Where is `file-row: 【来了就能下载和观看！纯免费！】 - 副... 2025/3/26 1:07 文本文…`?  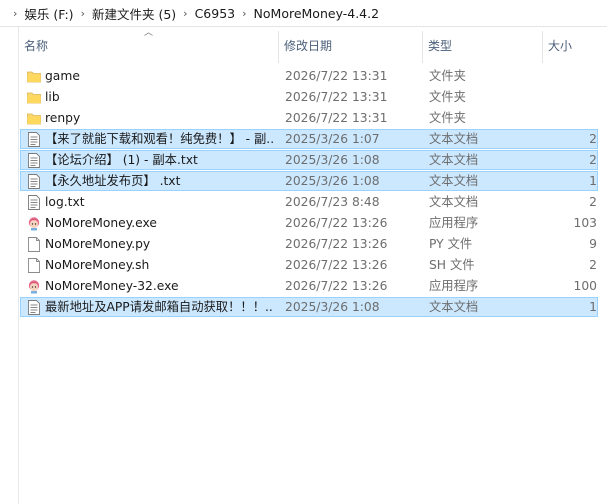 file-row: 【来了就能下载和观看！纯免费！】 - 副... 2025/3/26 1:07 文本文… is located at coordinates (309, 139).